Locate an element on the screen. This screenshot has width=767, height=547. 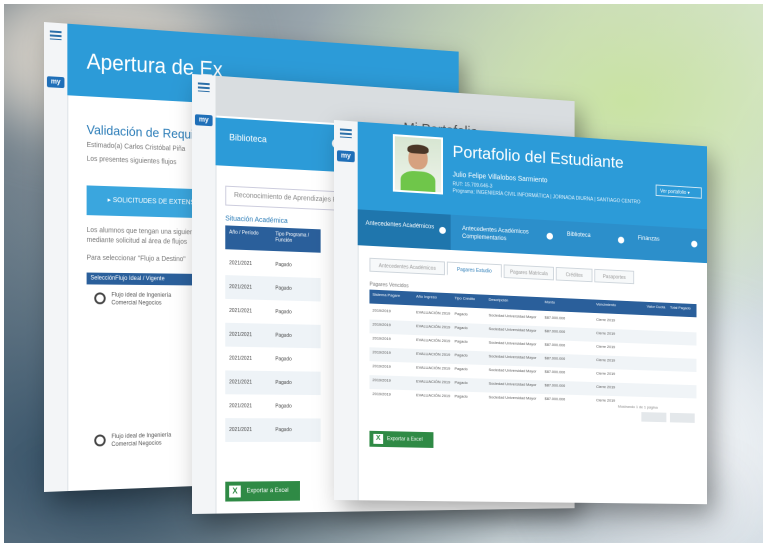
nav-label: Biblioteca is located at coordinates (579, 235).